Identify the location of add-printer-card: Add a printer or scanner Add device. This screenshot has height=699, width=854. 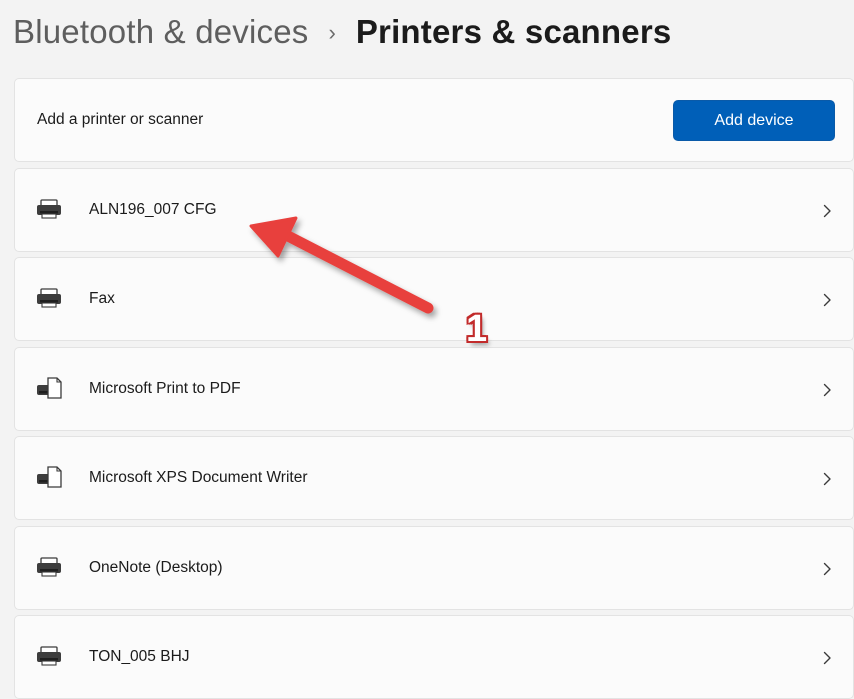
(434, 120).